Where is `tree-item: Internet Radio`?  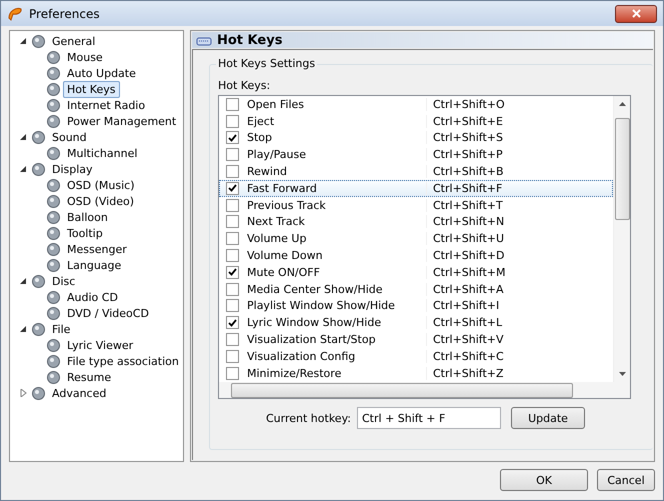 tree-item: Internet Radio is located at coordinates (106, 105).